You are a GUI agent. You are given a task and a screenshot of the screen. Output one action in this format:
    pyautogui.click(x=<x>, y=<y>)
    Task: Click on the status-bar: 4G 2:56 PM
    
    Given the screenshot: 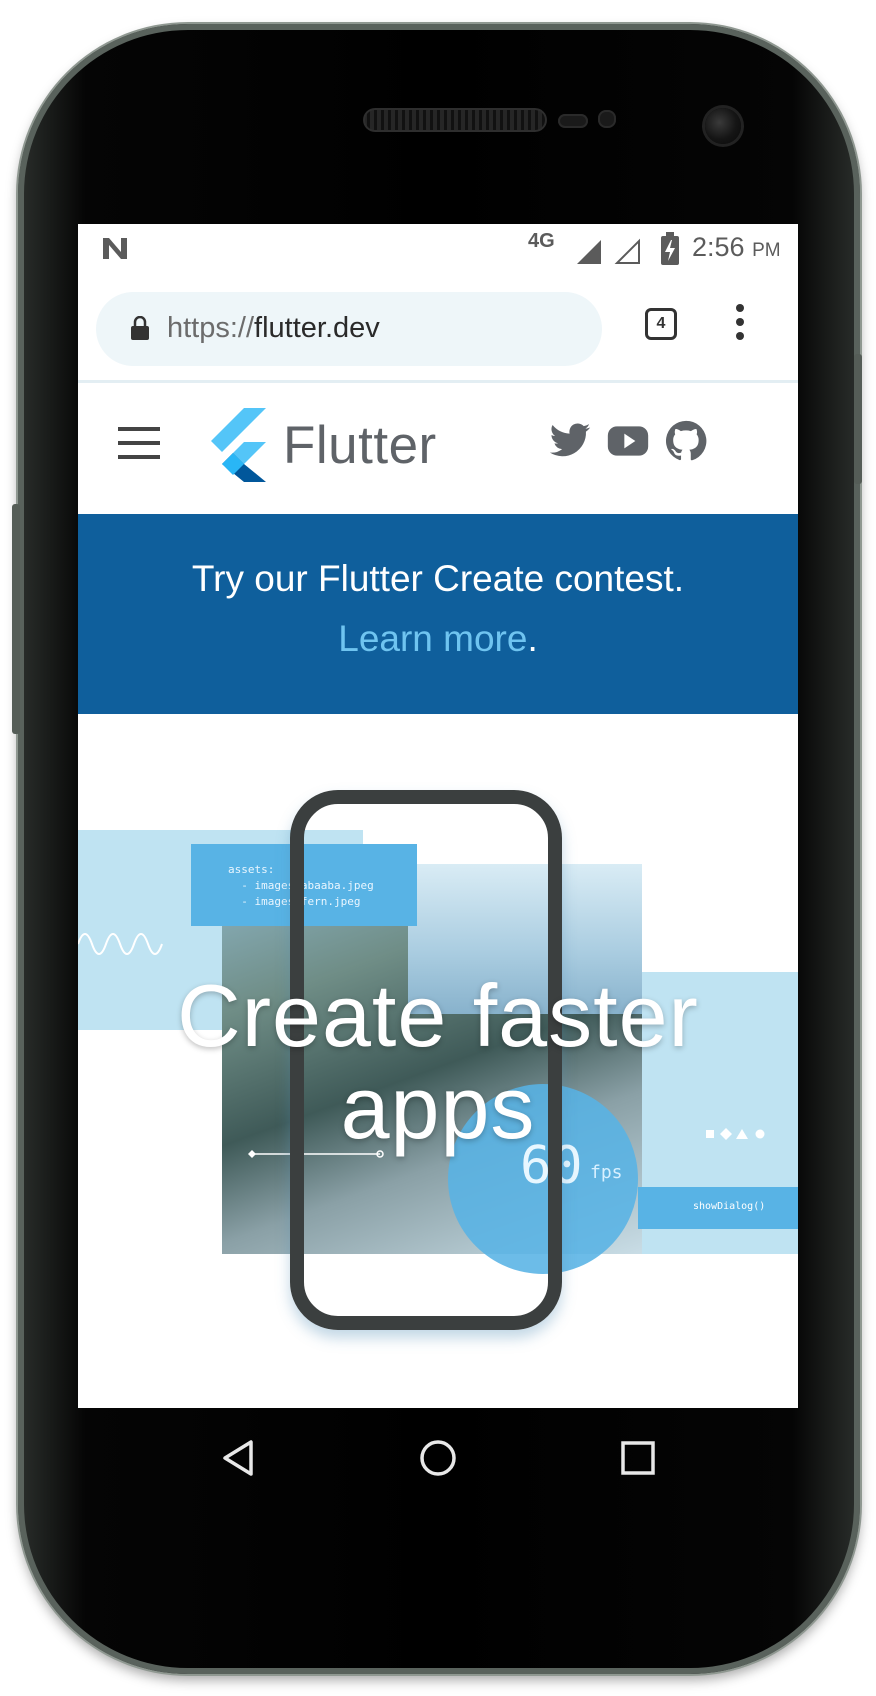 What is the action you would take?
    pyautogui.click(x=438, y=249)
    